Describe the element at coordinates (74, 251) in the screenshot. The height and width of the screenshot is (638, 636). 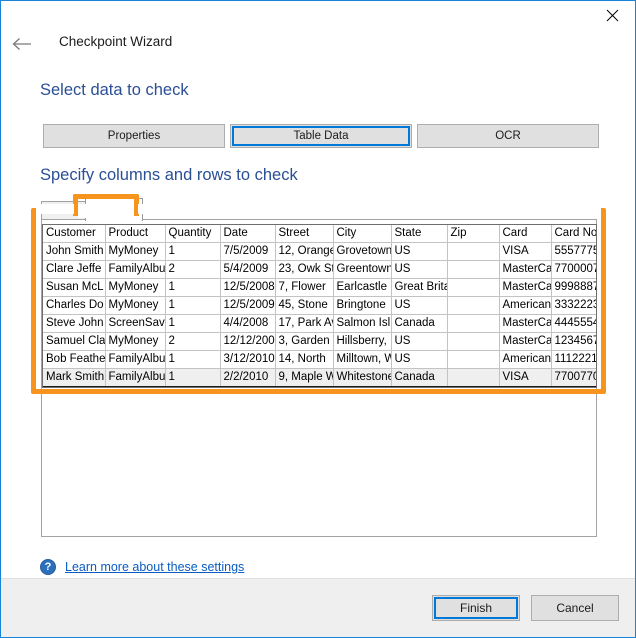
I see `table-cell: John Smith` at that location.